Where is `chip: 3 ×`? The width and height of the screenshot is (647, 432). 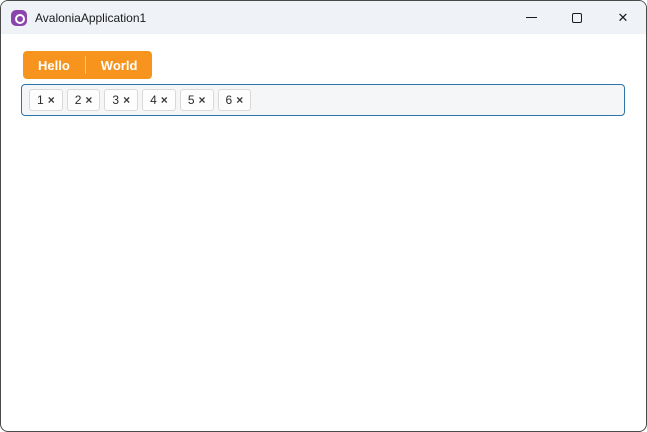
chip: 3 × is located at coordinates (121, 100).